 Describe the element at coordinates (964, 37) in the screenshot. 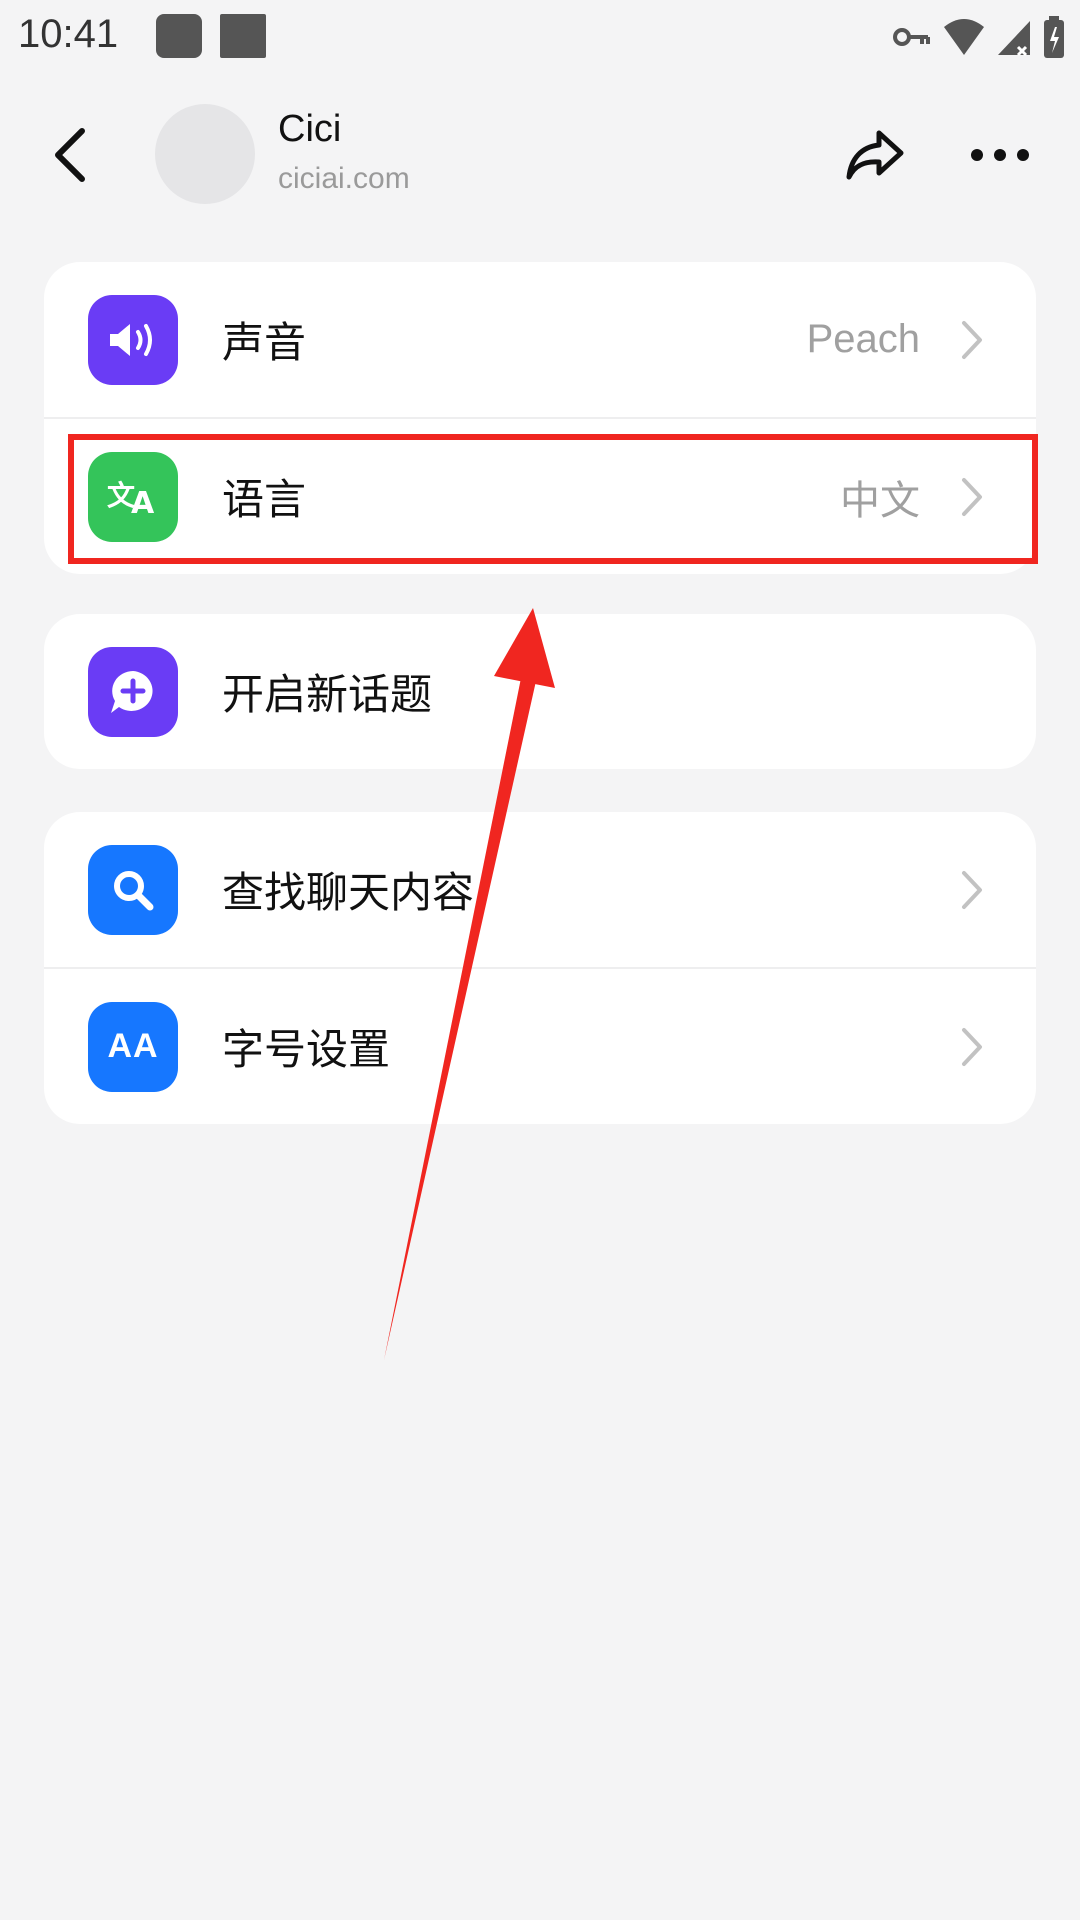

I see `wifi-icon` at that location.